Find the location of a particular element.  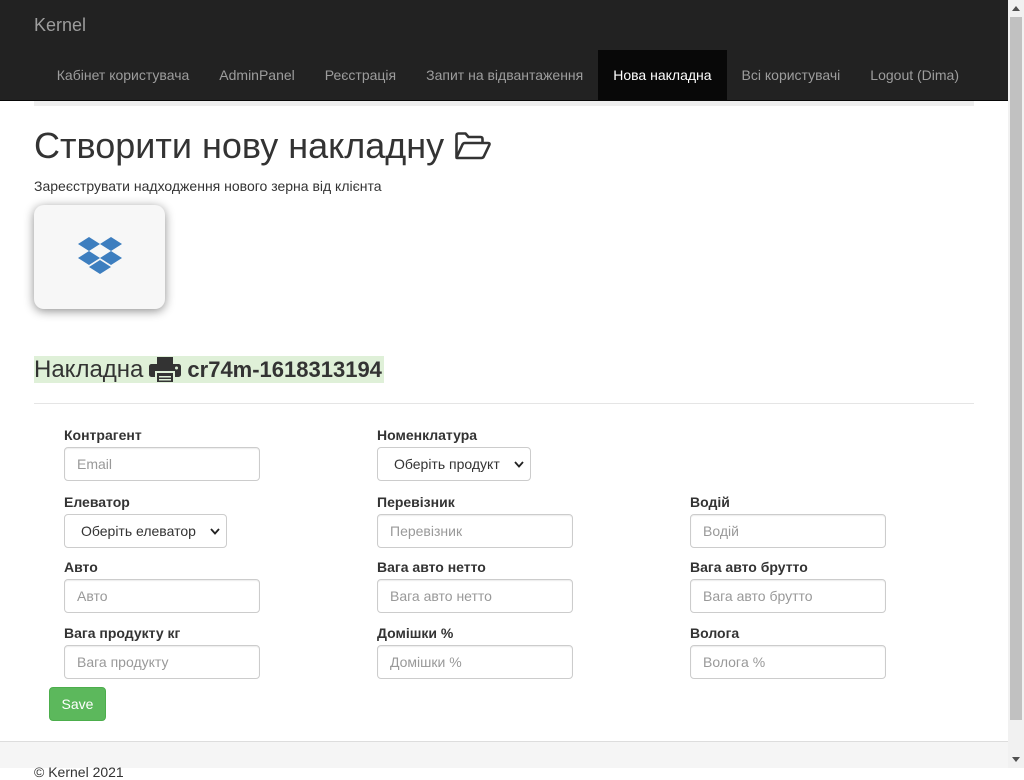

printer-icon is located at coordinates (165, 369).